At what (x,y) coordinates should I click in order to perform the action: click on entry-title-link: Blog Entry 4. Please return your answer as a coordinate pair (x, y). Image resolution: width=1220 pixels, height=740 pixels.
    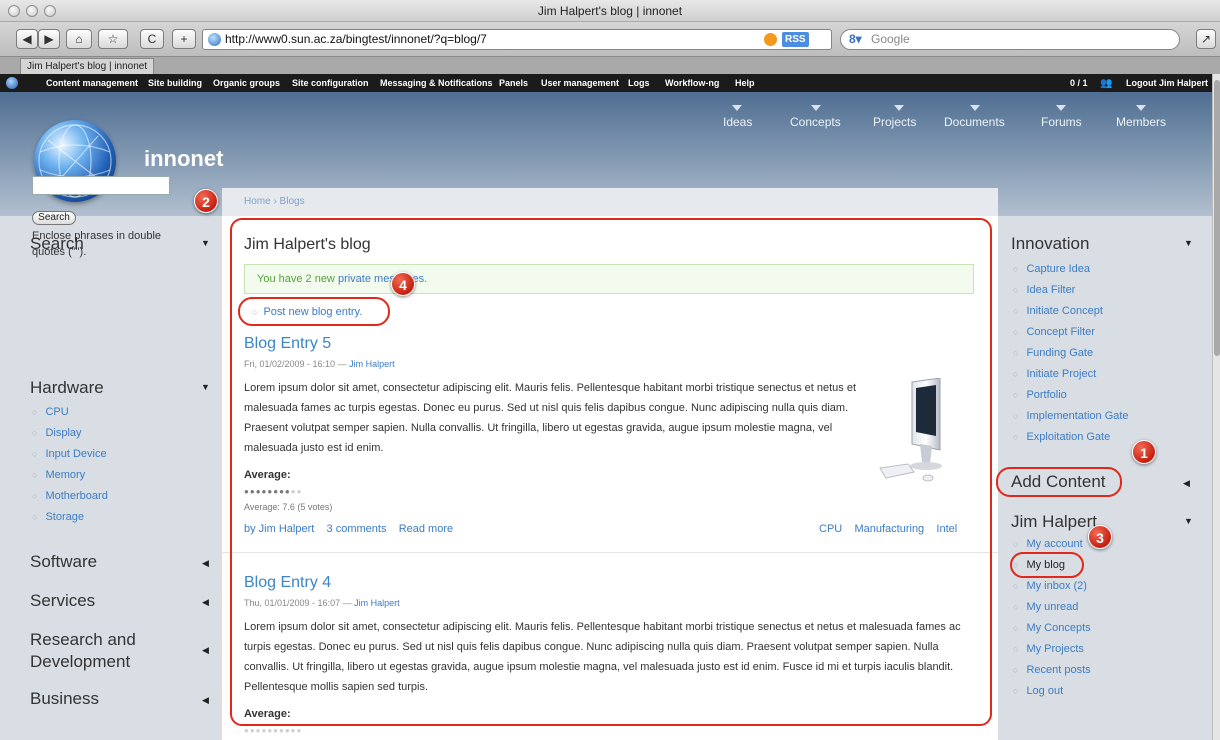
    Looking at the image, I should click on (287, 583).